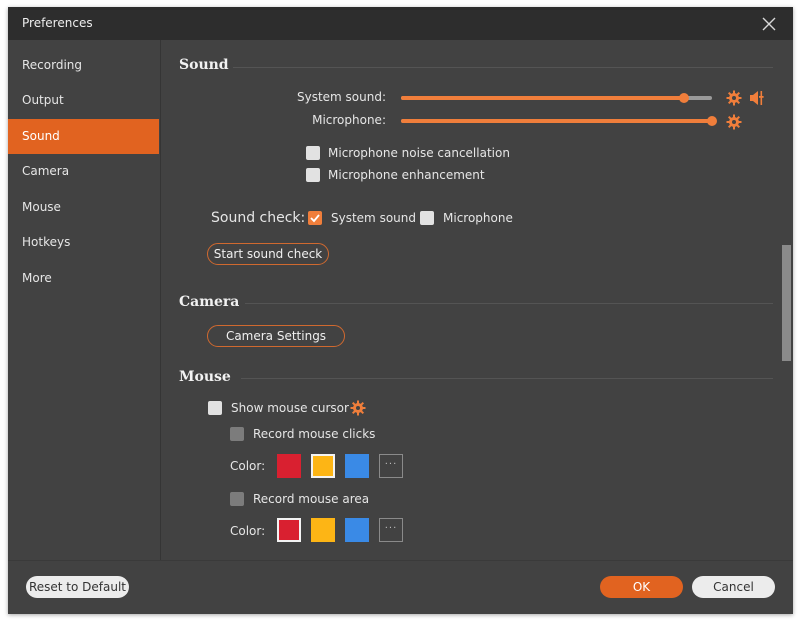 The image size is (800, 622). What do you see at coordinates (77, 587) in the screenshot?
I see `reset-to-default-button: Reset to Default` at bounding box center [77, 587].